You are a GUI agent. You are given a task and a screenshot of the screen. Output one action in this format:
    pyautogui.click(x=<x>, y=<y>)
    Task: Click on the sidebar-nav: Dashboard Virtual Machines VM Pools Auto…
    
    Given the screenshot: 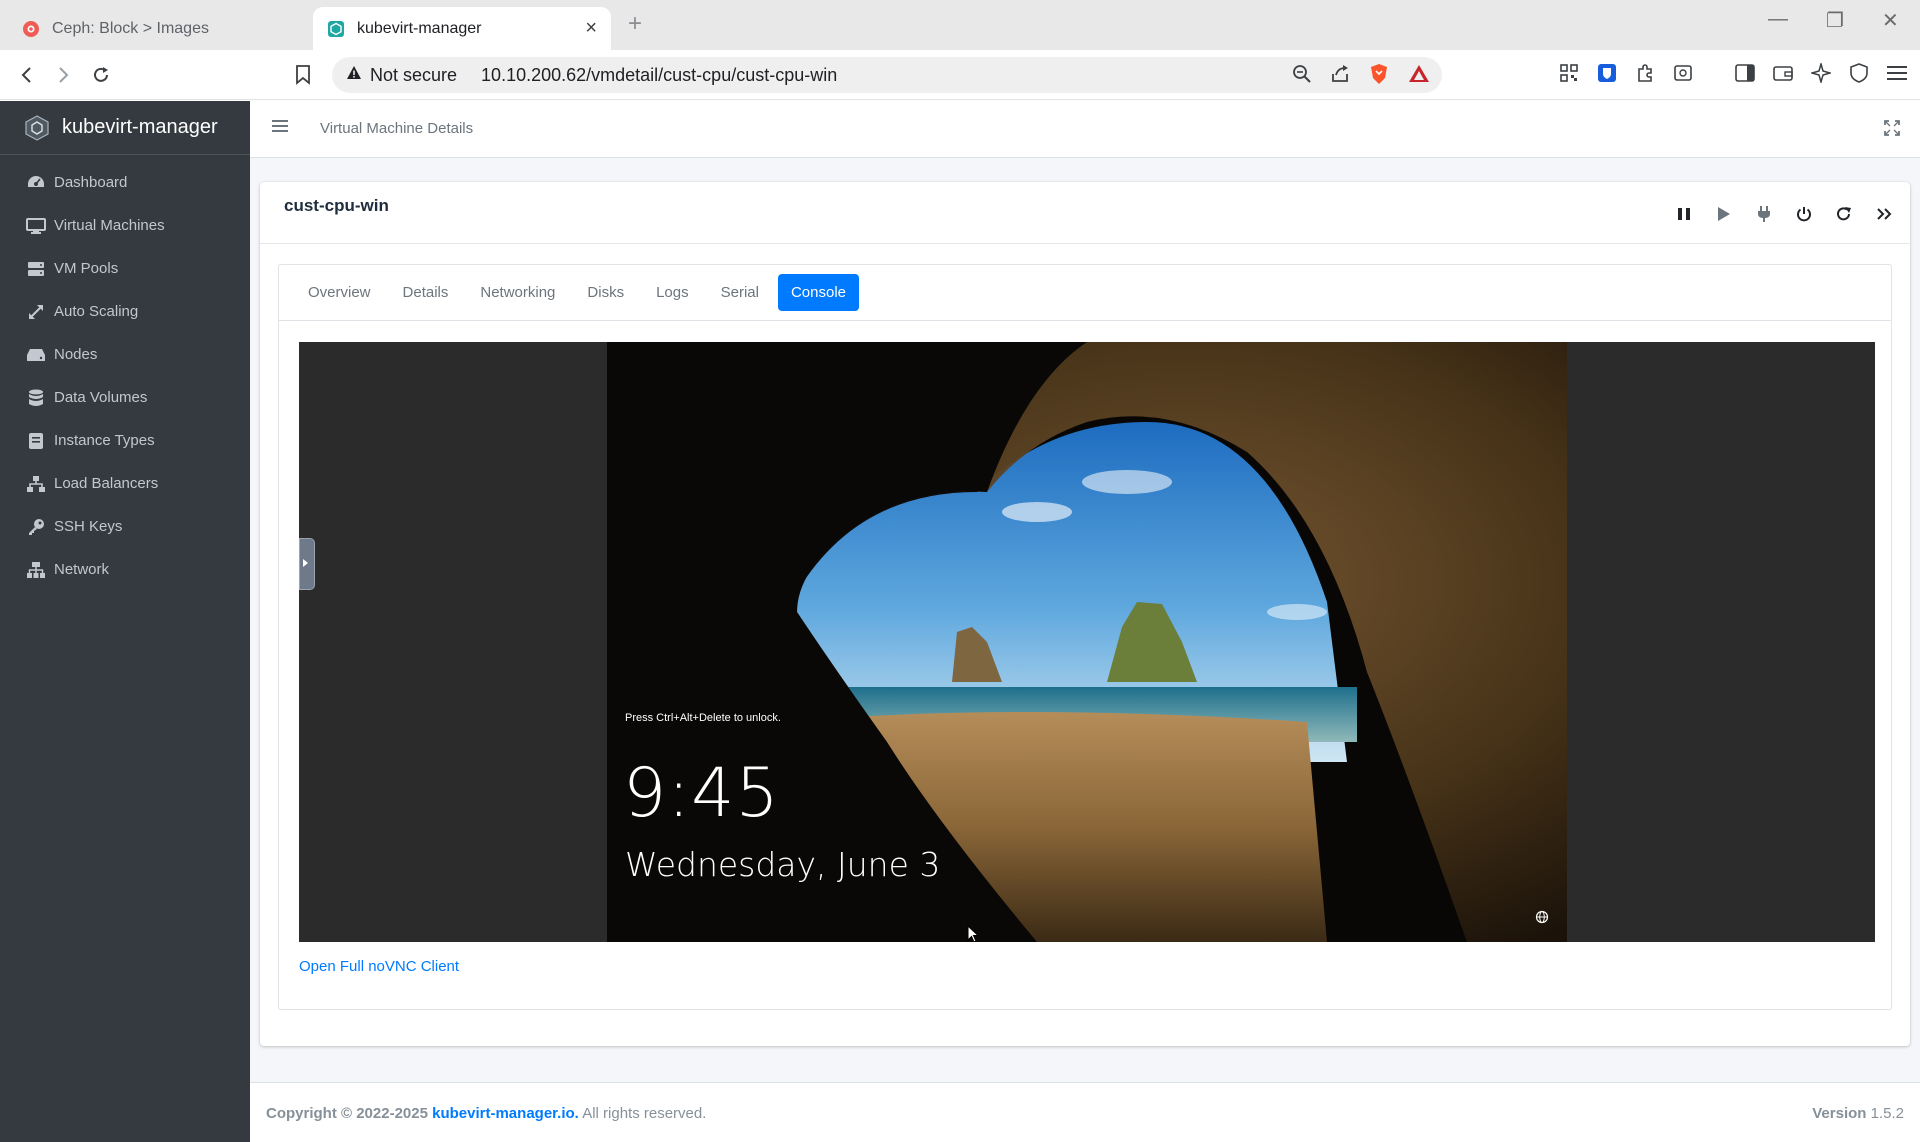 What is the action you would take?
    pyautogui.click(x=125, y=373)
    